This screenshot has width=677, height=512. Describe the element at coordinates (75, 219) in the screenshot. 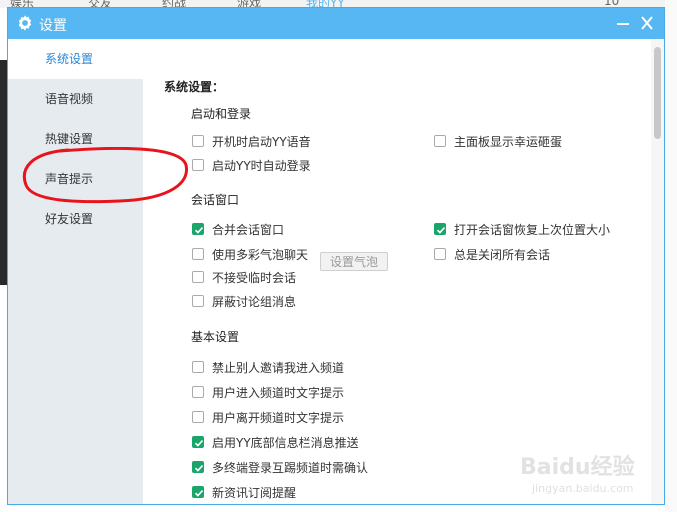

I see `sidebar-item-friends: 好友设置` at that location.